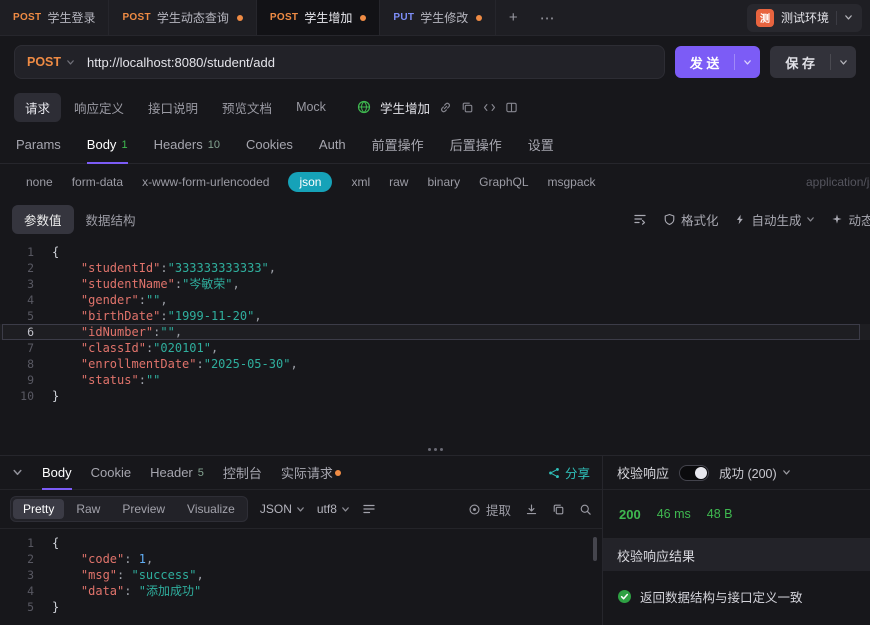  Describe the element at coordinates (690, 219) in the screenshot. I see `format-button: 格式化` at that location.